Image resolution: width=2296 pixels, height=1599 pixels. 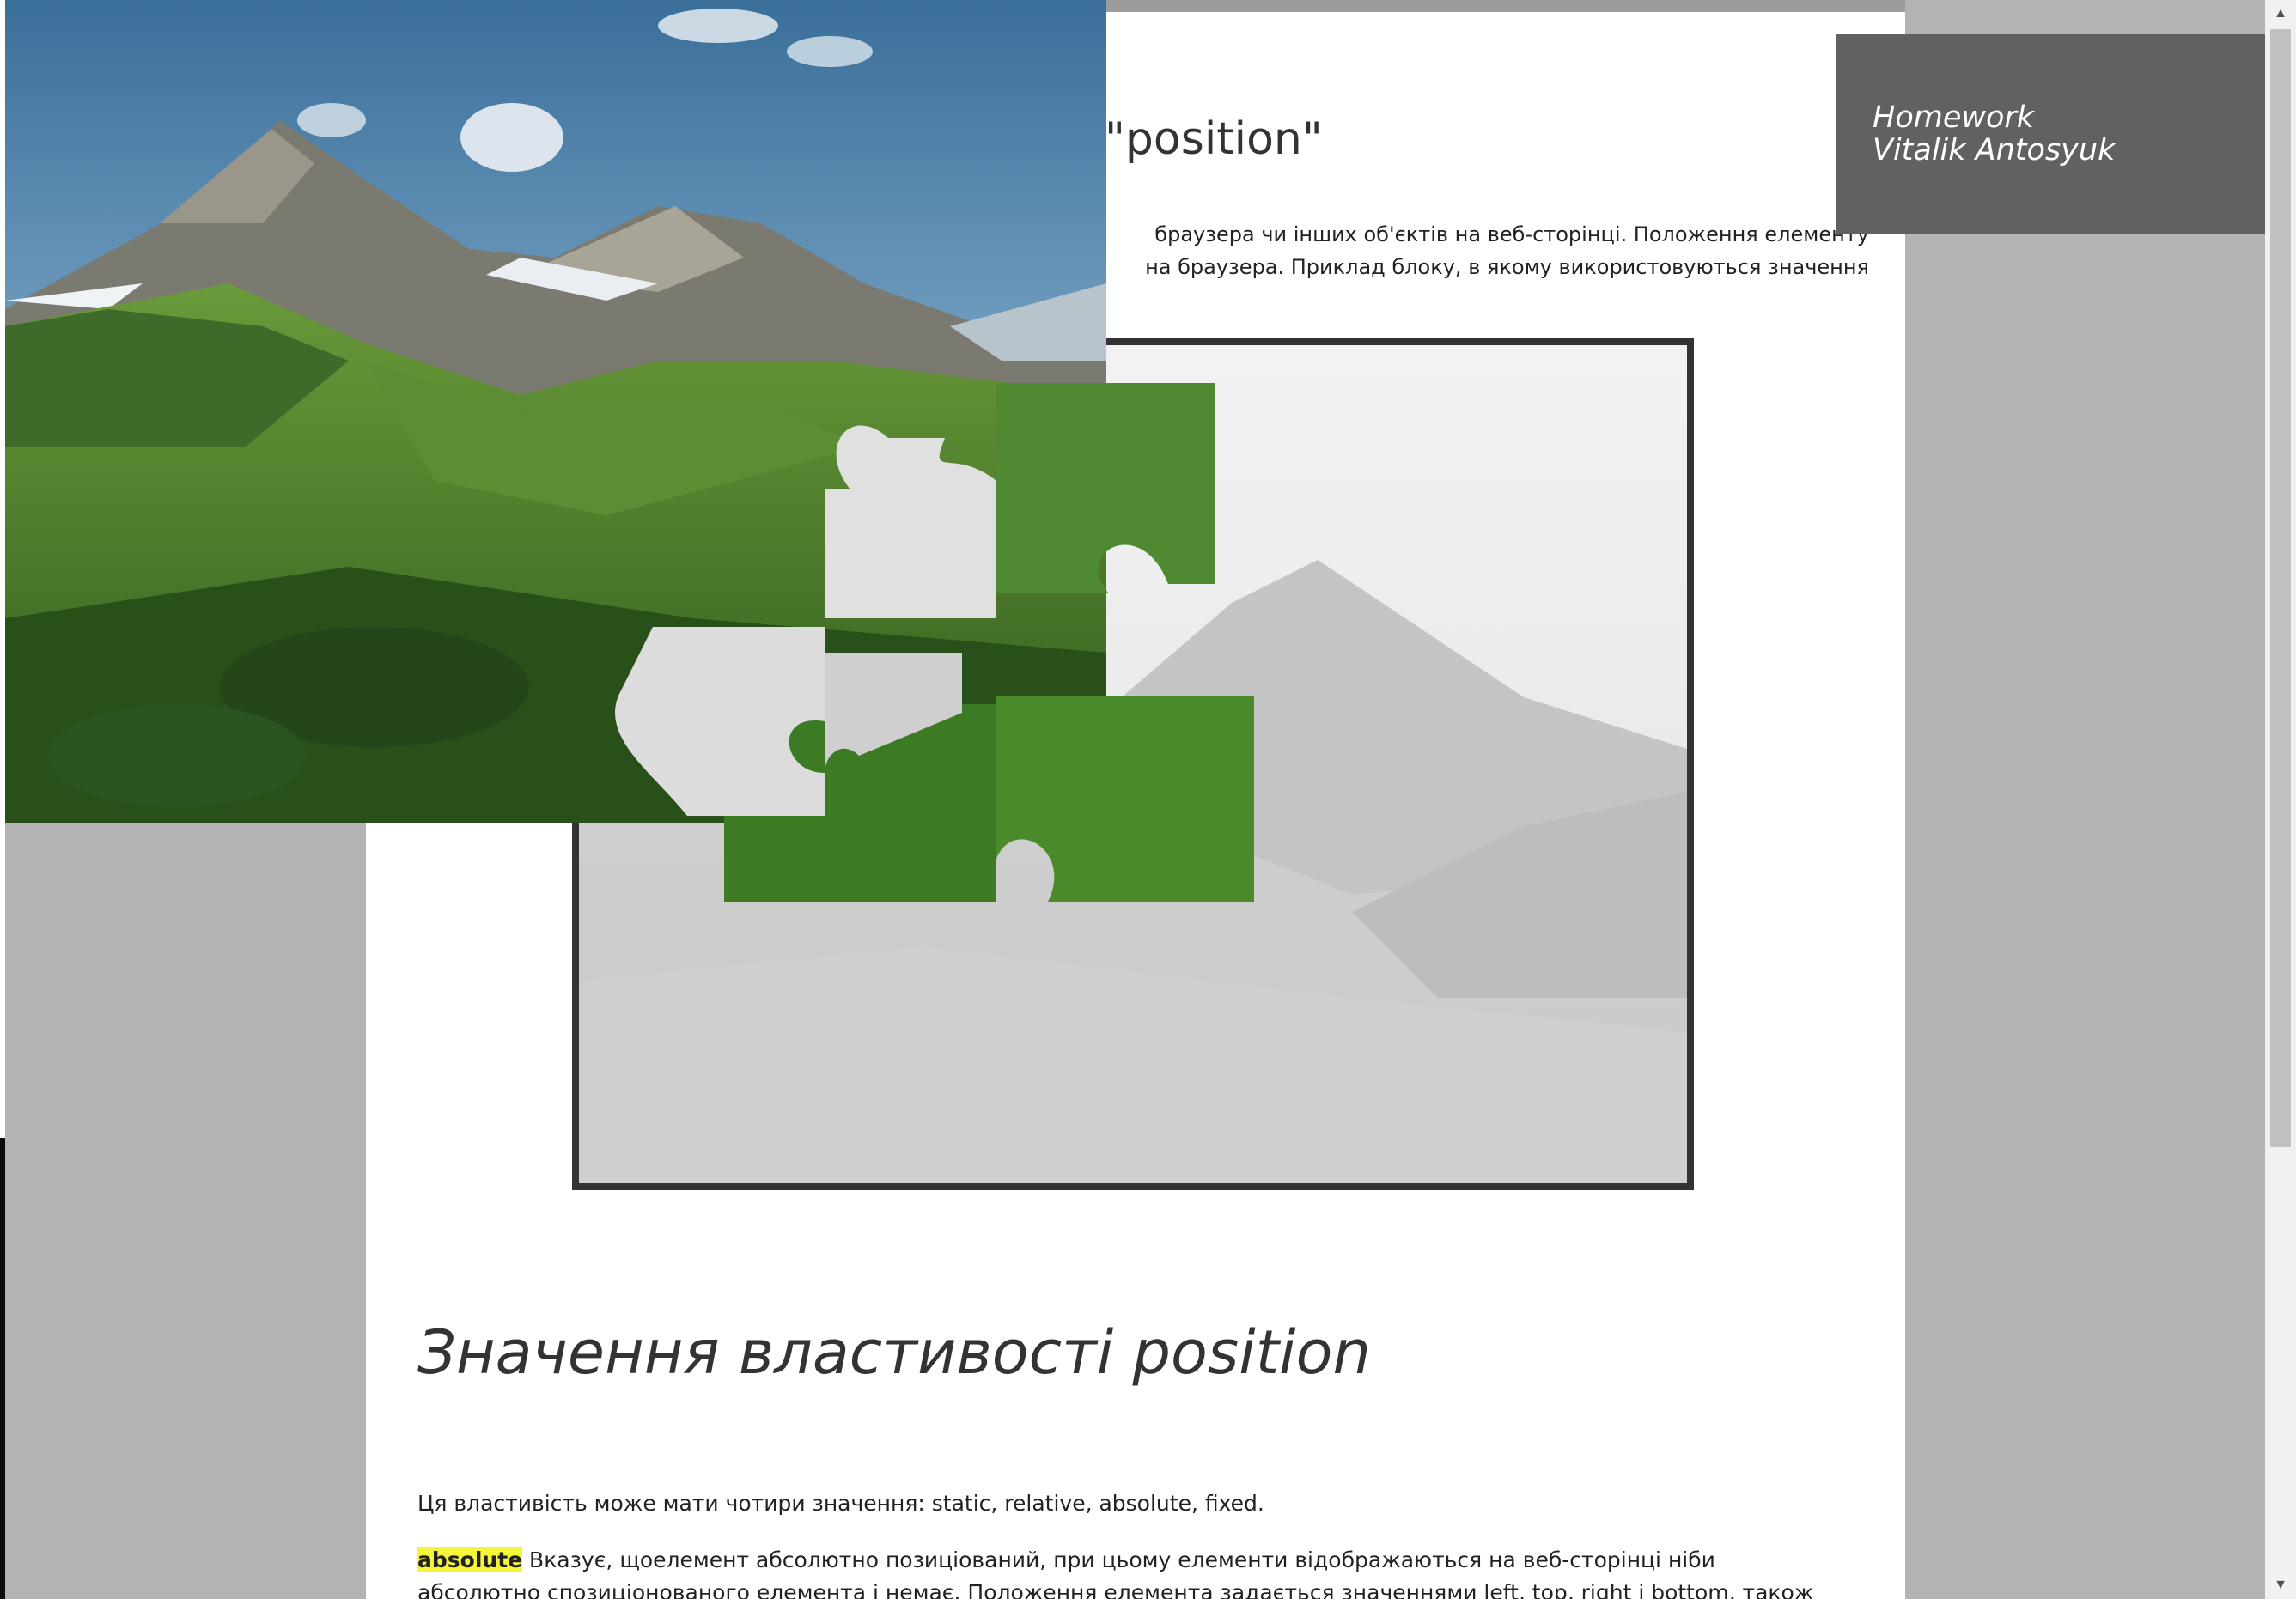 I want to click on homework-badge: Homework Vitalik Antosyuk, so click(x=2051, y=134).